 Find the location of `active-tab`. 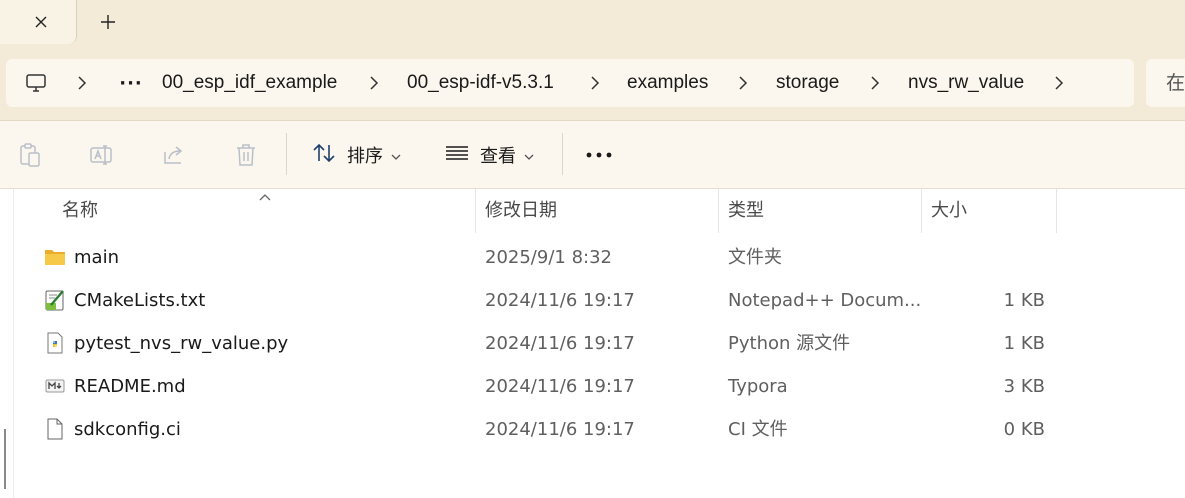

active-tab is located at coordinates (38, 22).